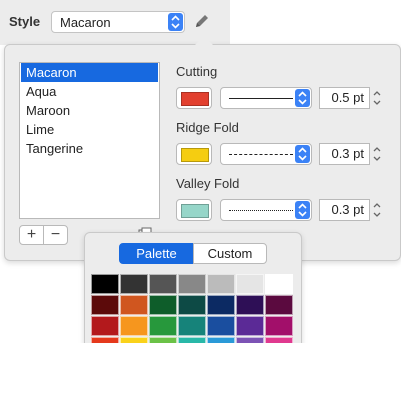  What do you see at coordinates (202, 21) in the screenshot?
I see `pencil-icon` at bounding box center [202, 21].